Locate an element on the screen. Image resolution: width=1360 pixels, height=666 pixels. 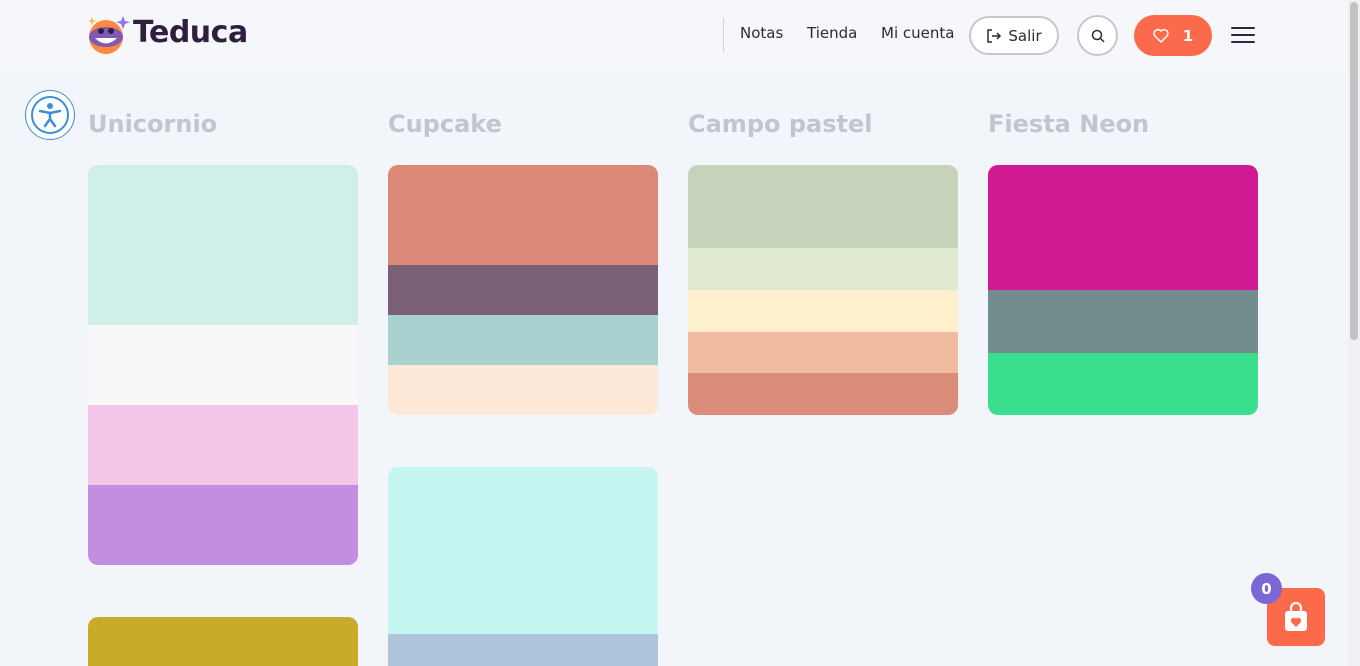
favorites-count: 1 is located at coordinates (1188, 35).